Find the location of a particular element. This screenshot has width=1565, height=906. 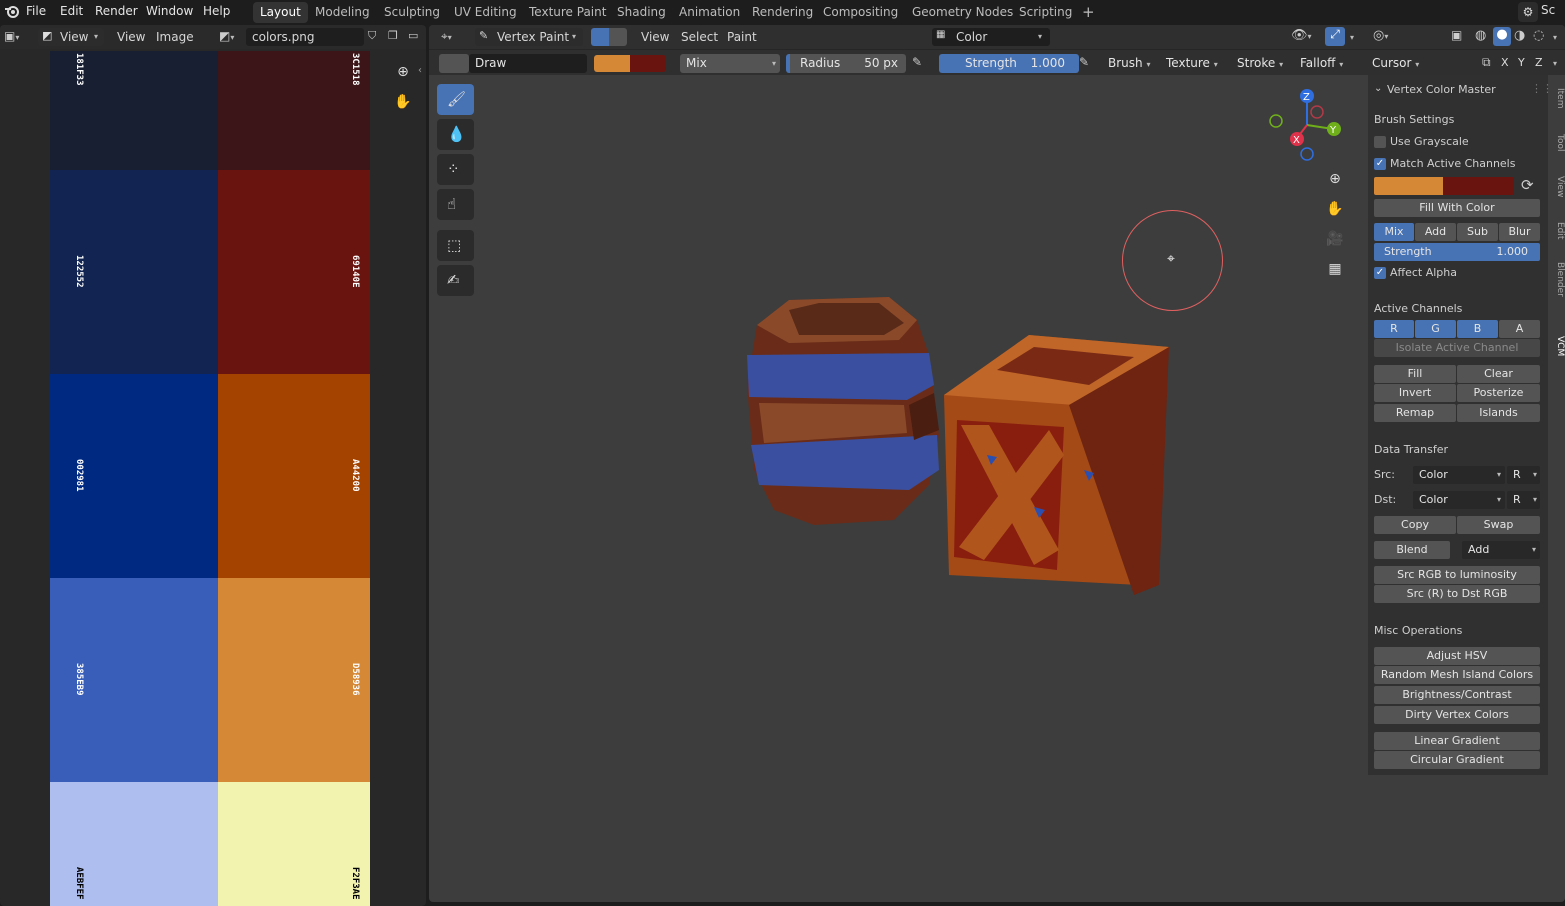

blend-mode-dropdown: Add ▾ is located at coordinates (1501, 550).